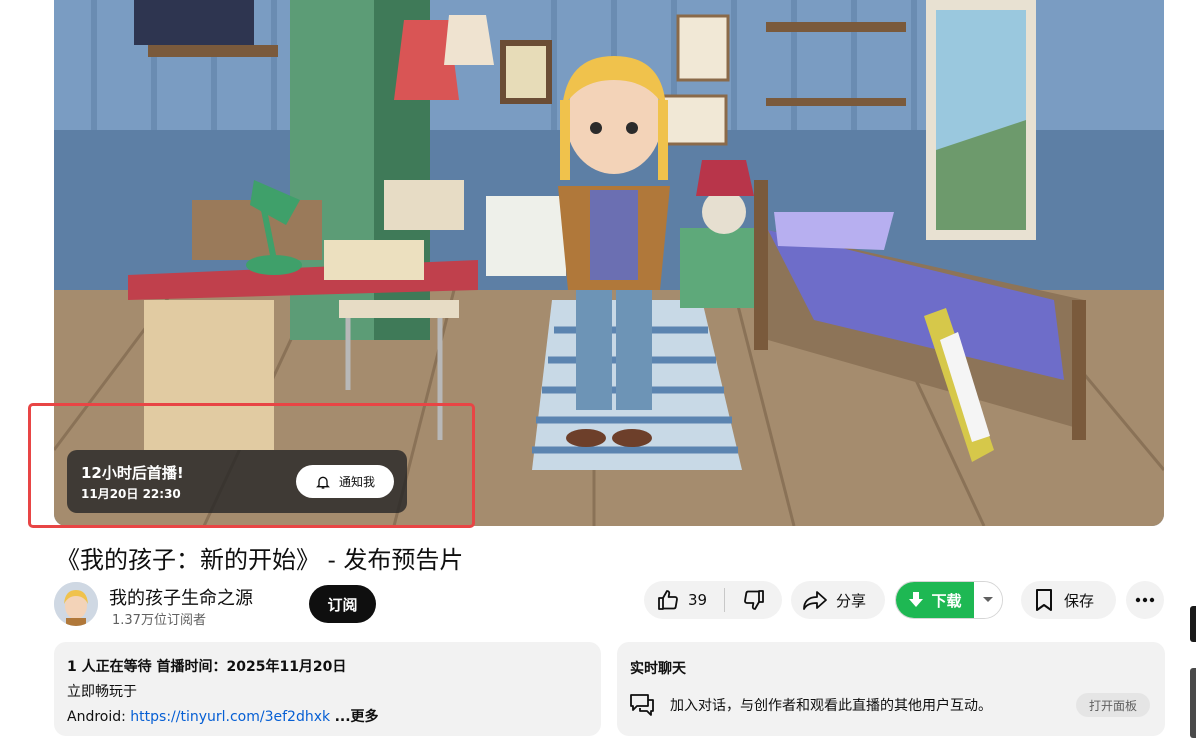 The height and width of the screenshot is (745, 1196). What do you see at coordinates (132, 473) in the screenshot?
I see `premiere-countdown-text: 12小时后首播!` at bounding box center [132, 473].